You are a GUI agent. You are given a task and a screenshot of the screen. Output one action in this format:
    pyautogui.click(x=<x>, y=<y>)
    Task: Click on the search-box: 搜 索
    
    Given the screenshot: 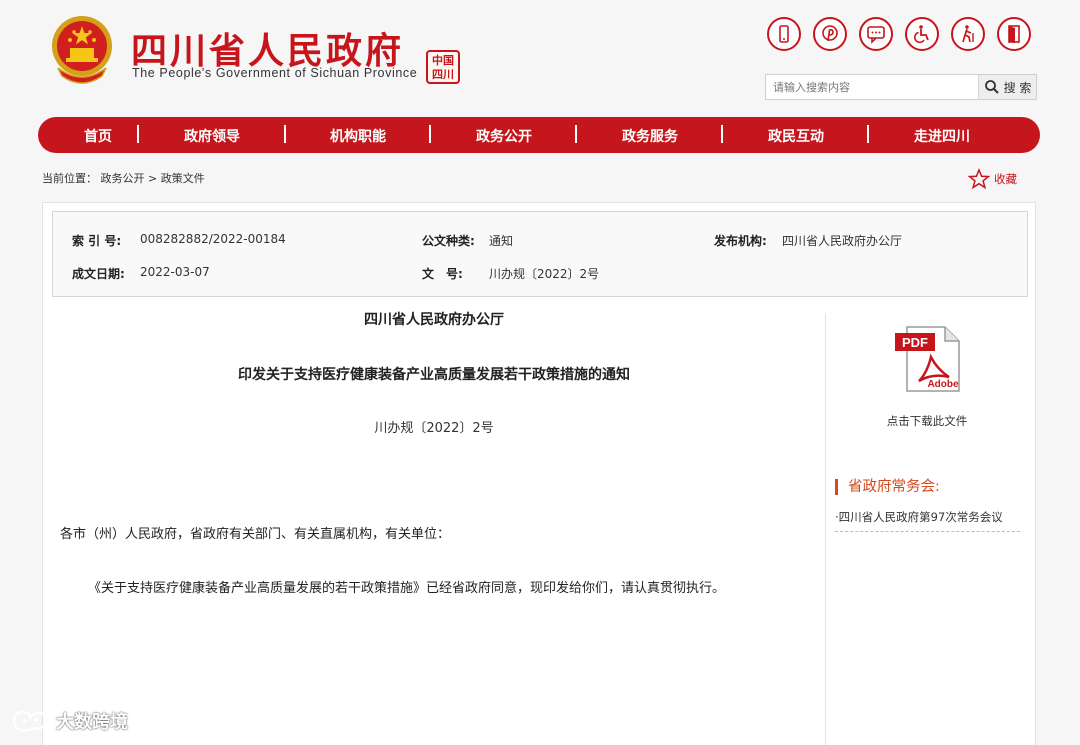 What is the action you would take?
    pyautogui.click(x=901, y=87)
    